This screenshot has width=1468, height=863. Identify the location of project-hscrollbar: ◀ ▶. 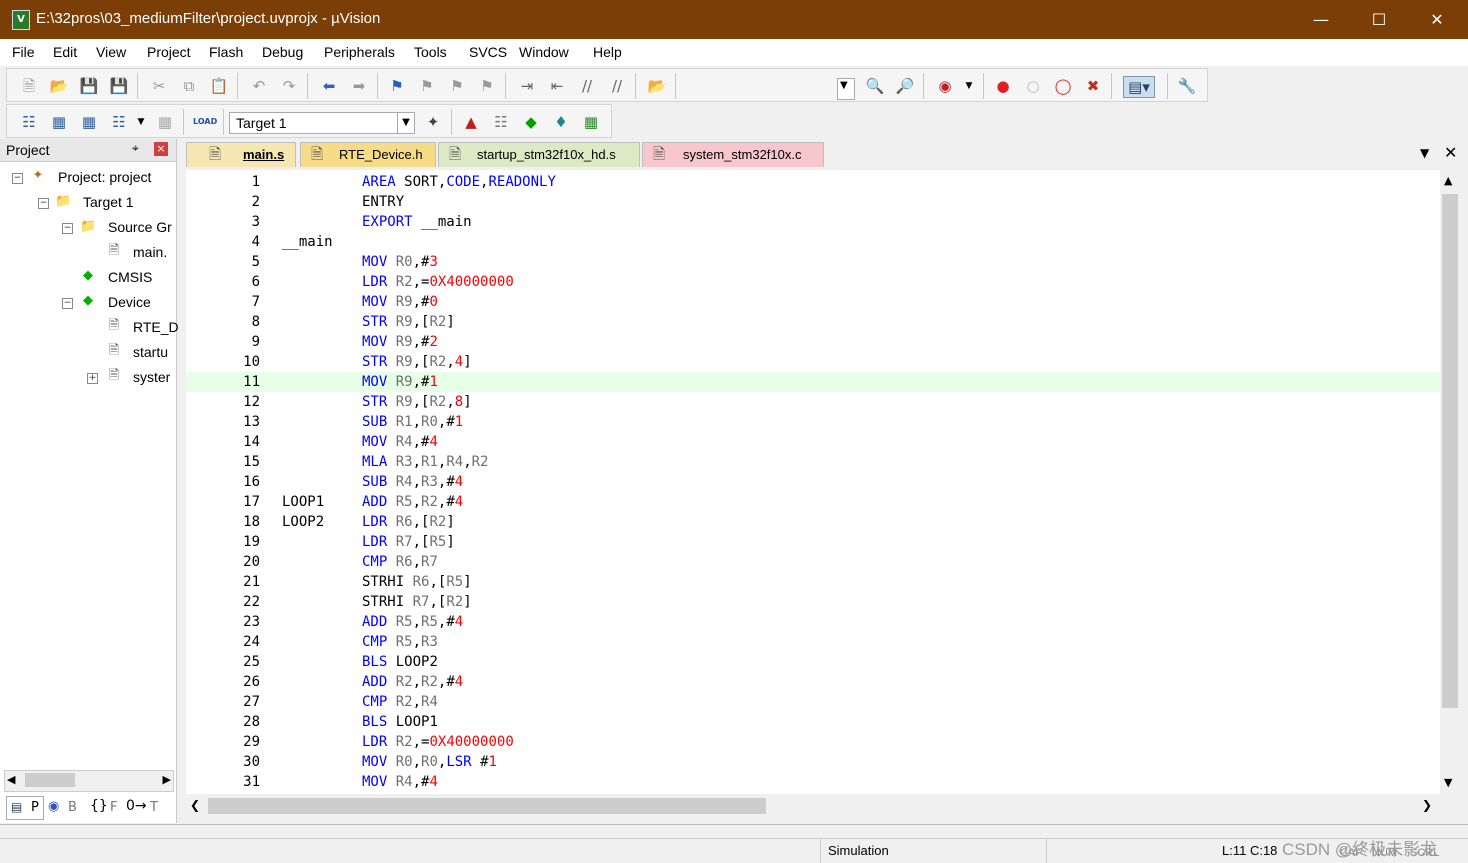
(89, 781).